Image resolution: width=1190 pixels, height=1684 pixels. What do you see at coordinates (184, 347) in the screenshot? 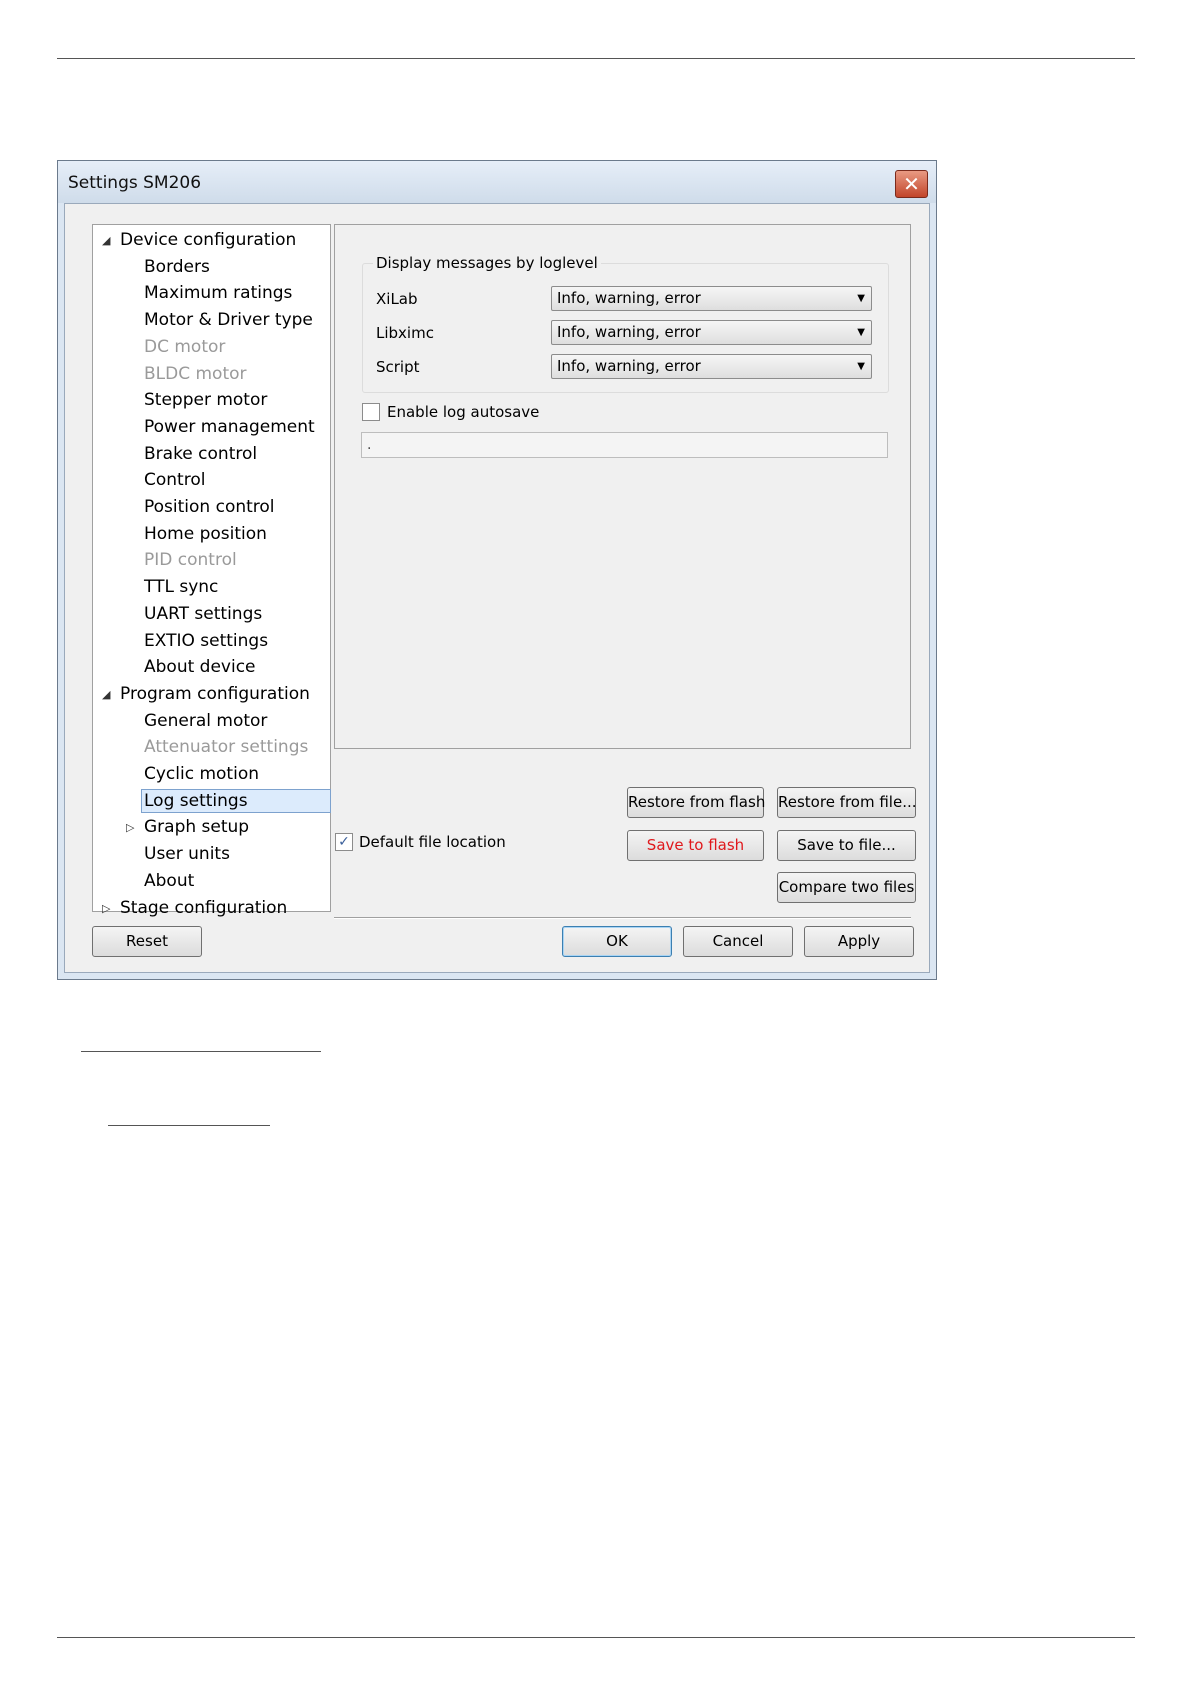
I see `tree-item: DC motor` at bounding box center [184, 347].